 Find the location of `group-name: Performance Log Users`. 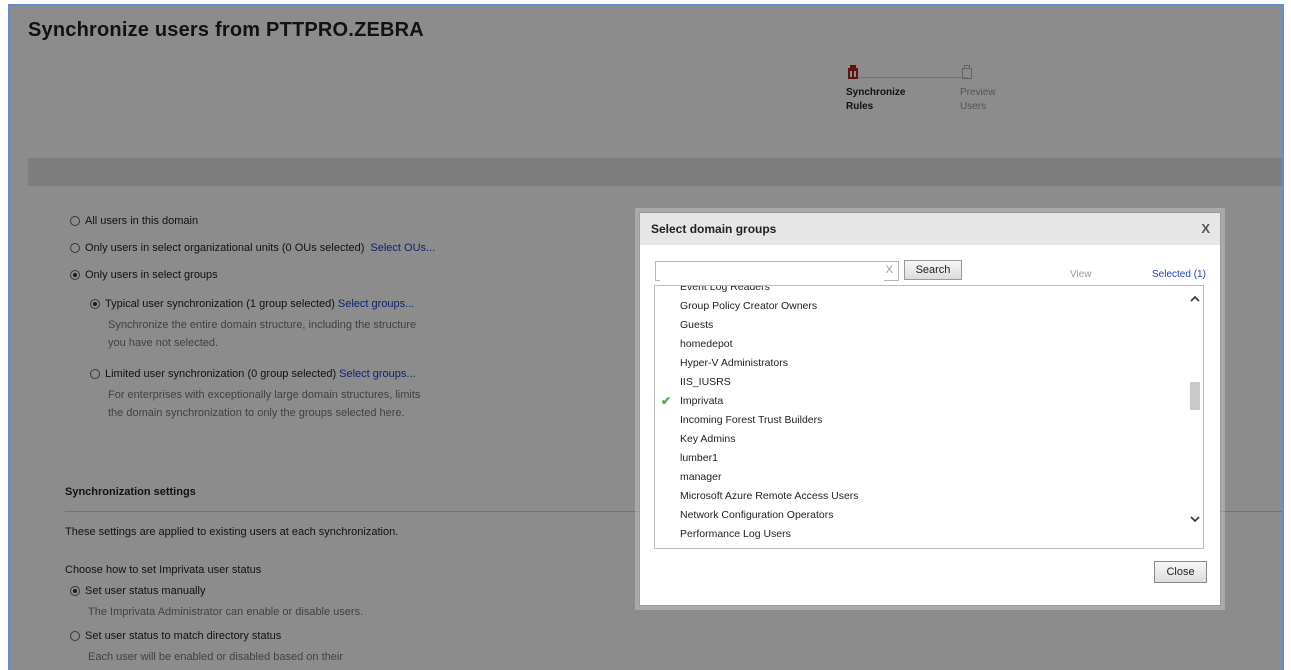

group-name: Performance Log Users is located at coordinates (735, 534).